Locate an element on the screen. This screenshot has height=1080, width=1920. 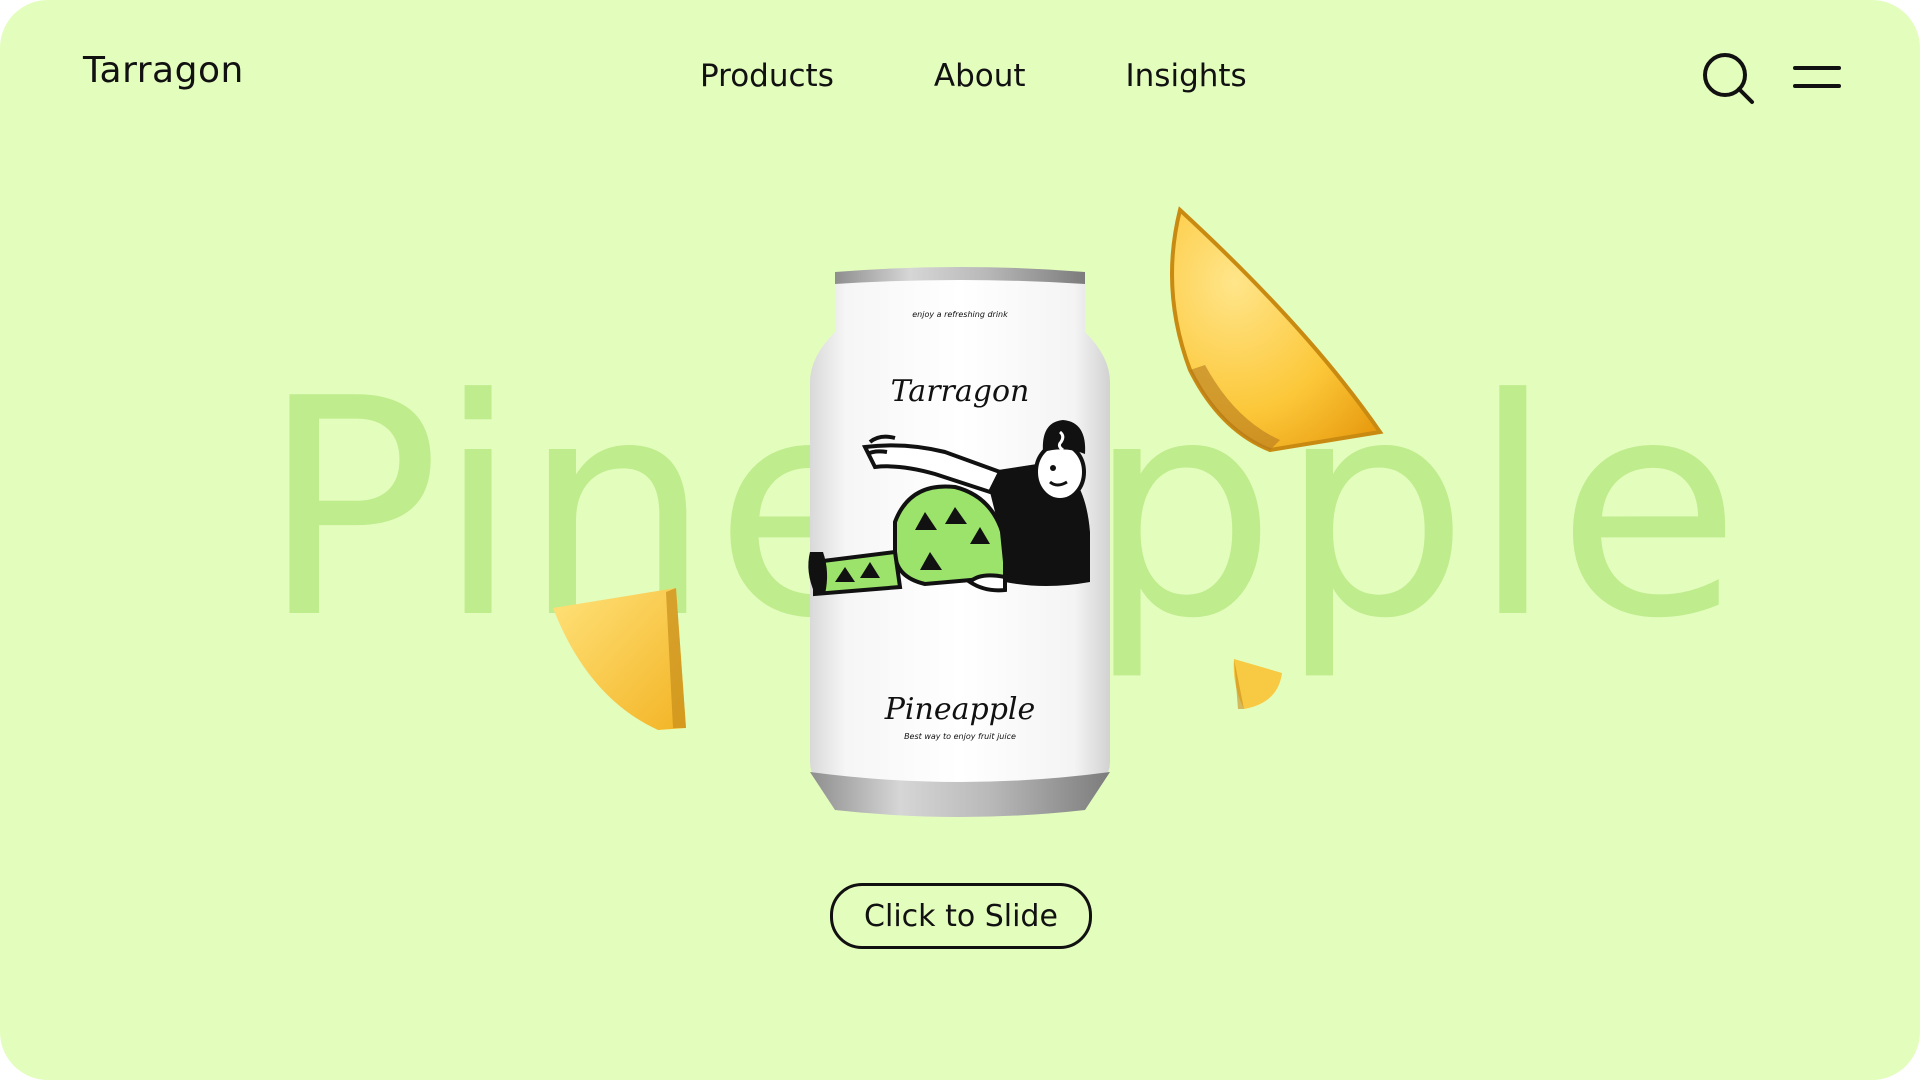
can-flavor: Pineapple is located at coordinates (960, 709).